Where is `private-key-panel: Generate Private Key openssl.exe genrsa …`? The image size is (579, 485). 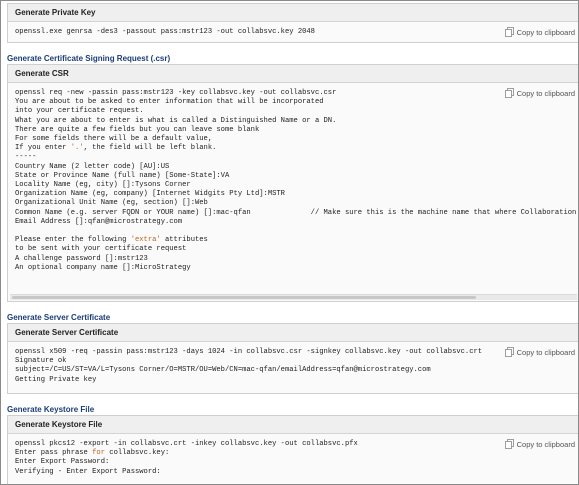 private-key-panel: Generate Private Key openssl.exe genrsa … is located at coordinates (292, 23).